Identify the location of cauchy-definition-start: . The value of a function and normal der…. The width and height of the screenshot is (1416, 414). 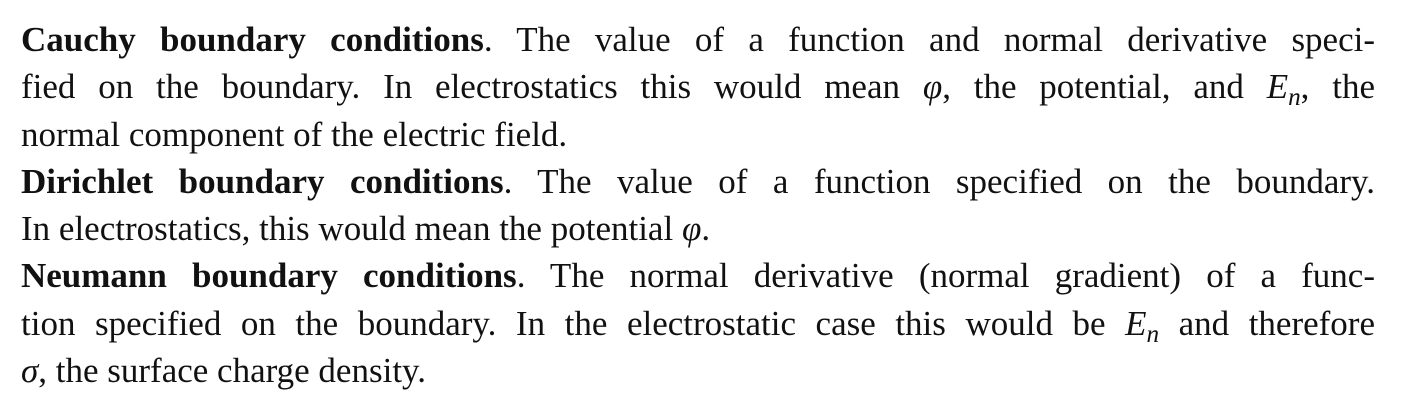
(929, 39).